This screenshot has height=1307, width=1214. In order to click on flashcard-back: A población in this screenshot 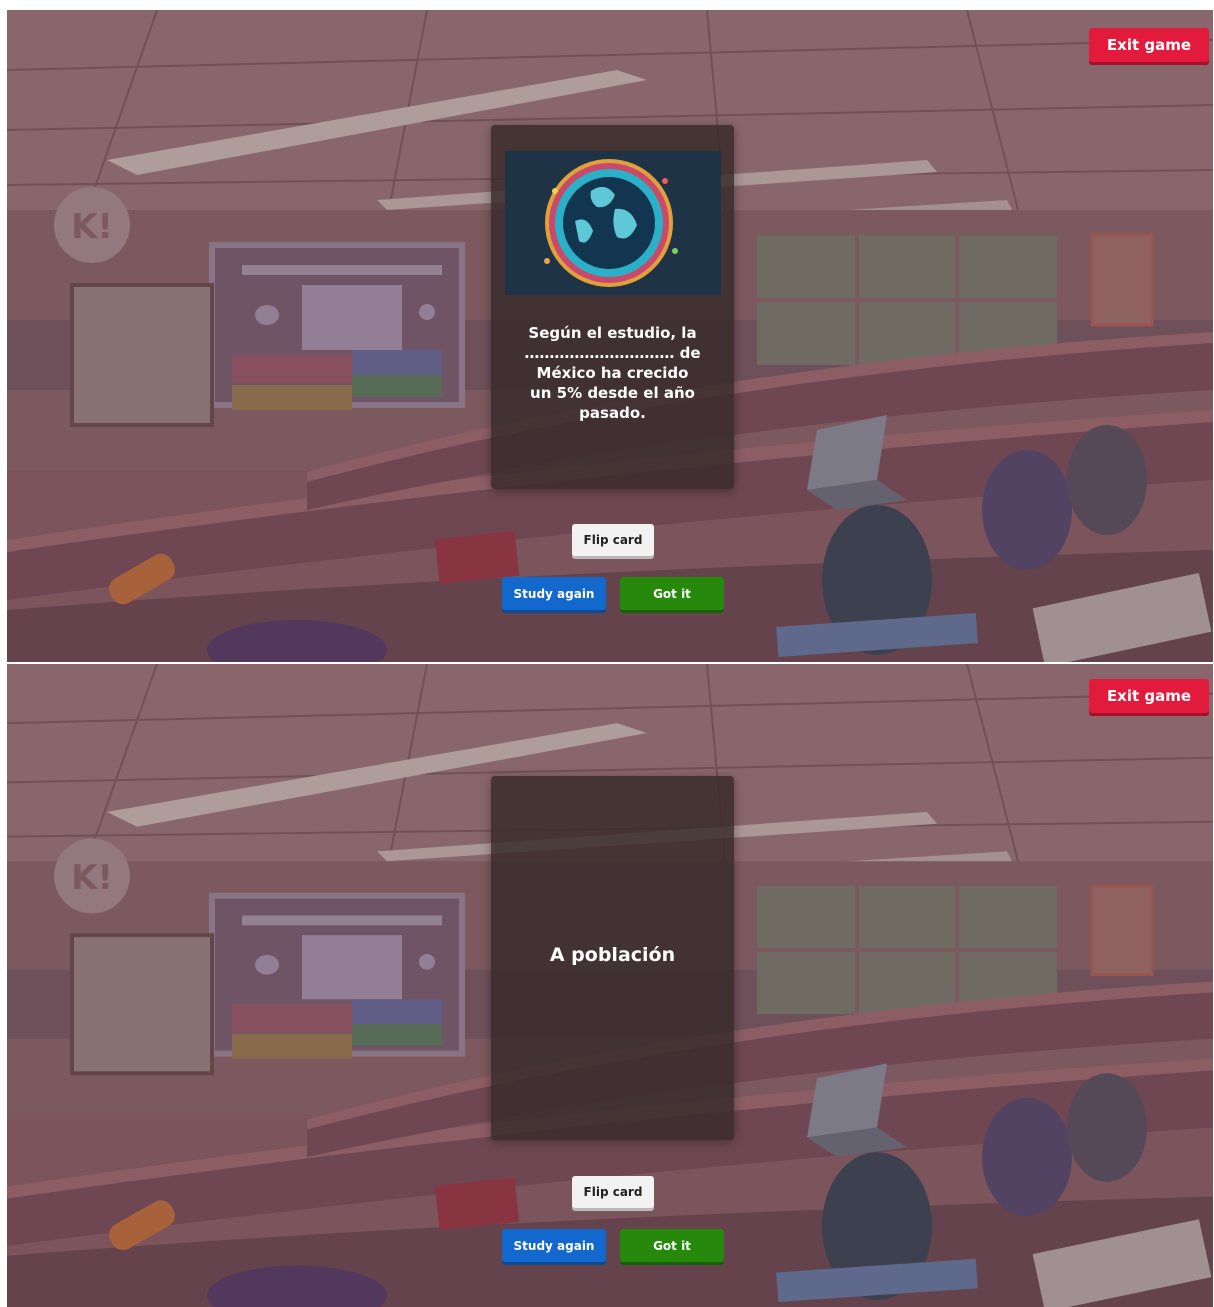, I will do `click(612, 958)`.